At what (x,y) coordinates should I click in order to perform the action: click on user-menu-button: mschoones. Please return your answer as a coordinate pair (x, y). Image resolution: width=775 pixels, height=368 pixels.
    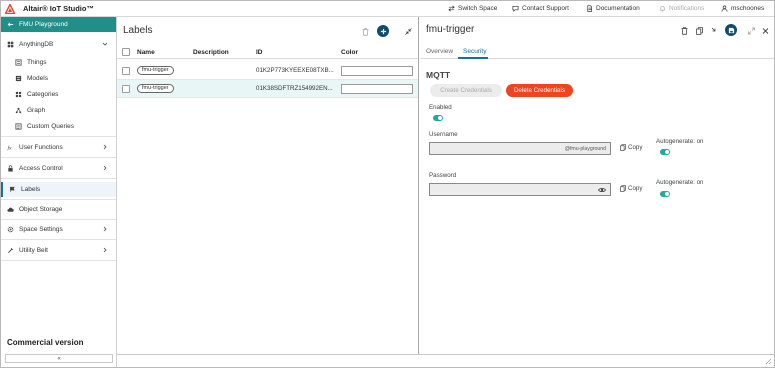
    Looking at the image, I should click on (742, 8).